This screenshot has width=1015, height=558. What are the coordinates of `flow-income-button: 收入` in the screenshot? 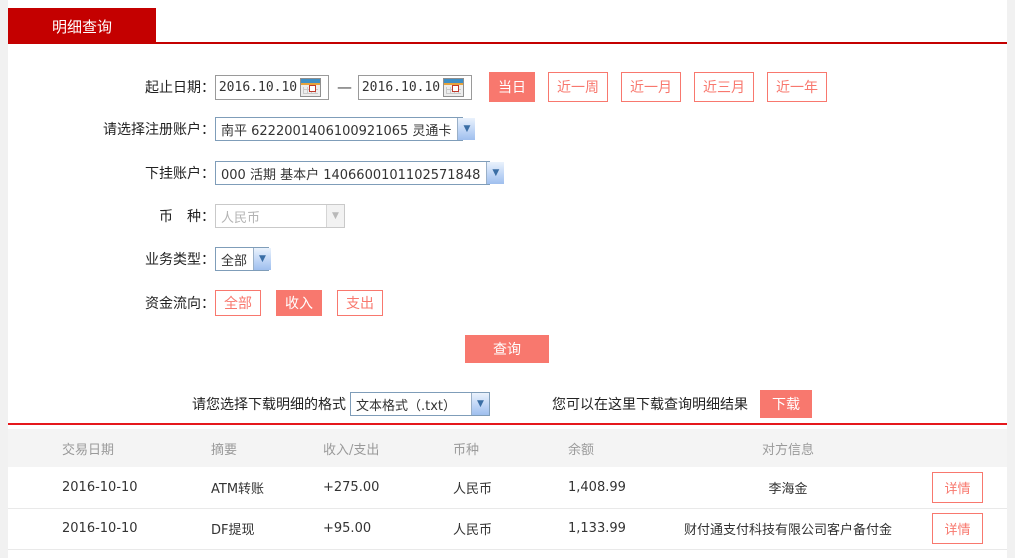 It's located at (299, 303).